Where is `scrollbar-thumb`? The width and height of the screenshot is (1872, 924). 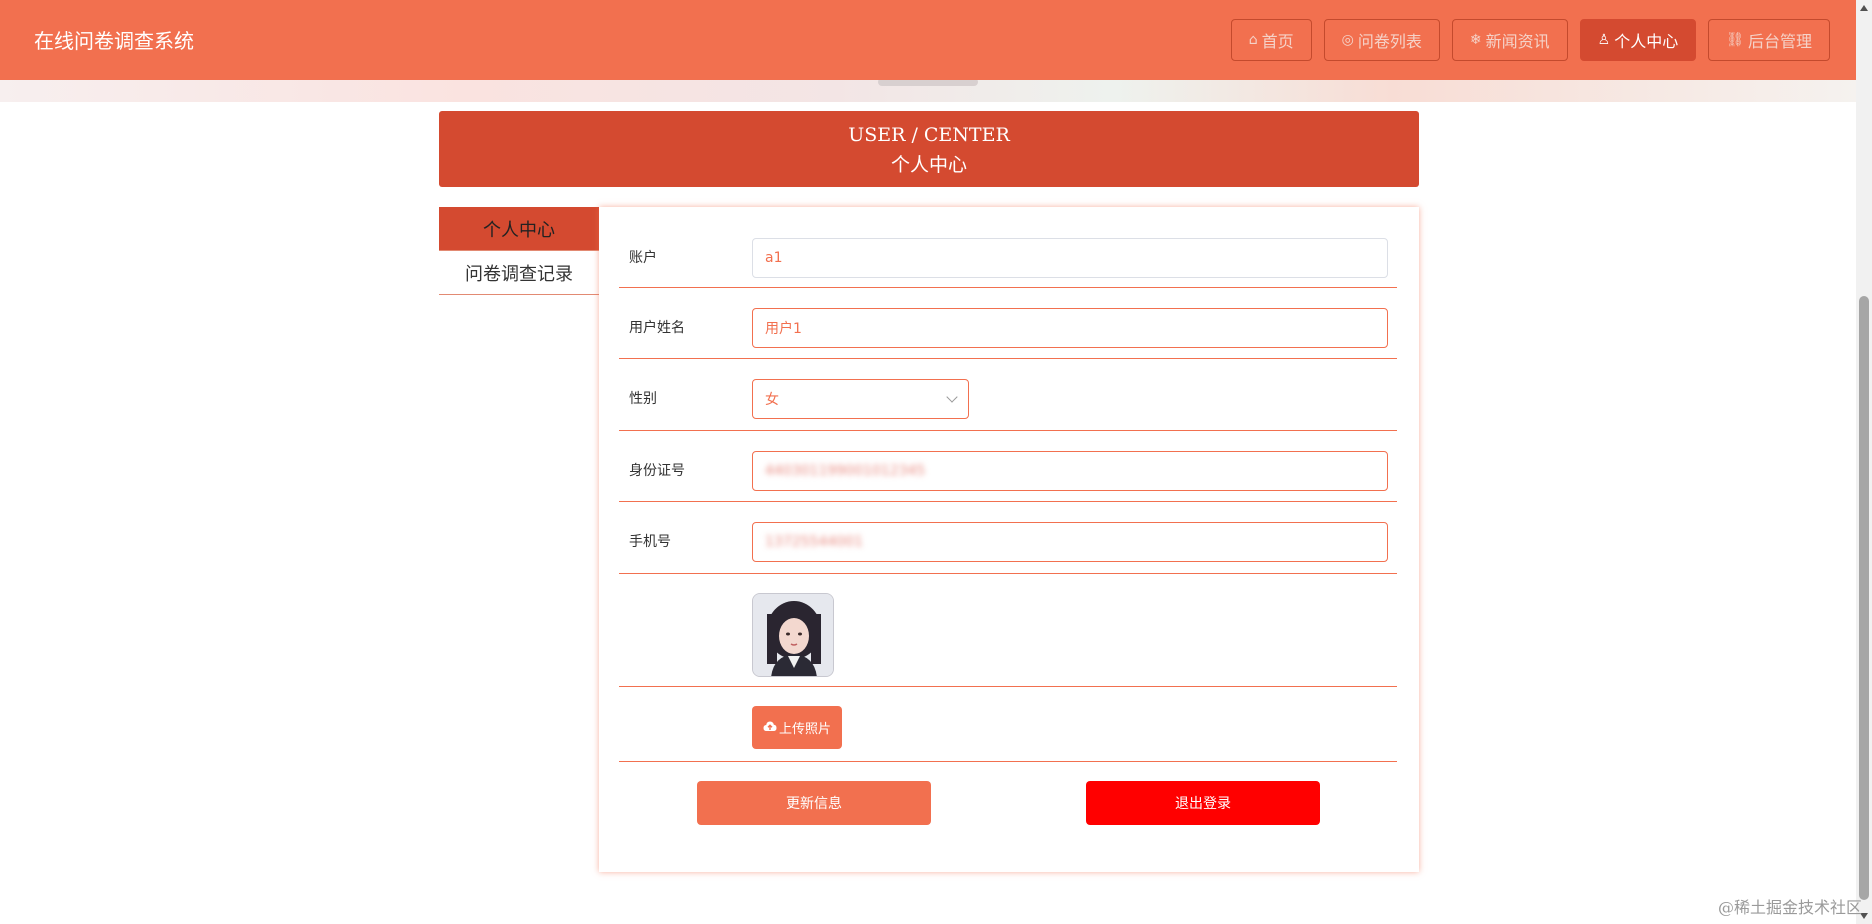 scrollbar-thumb is located at coordinates (1864, 598).